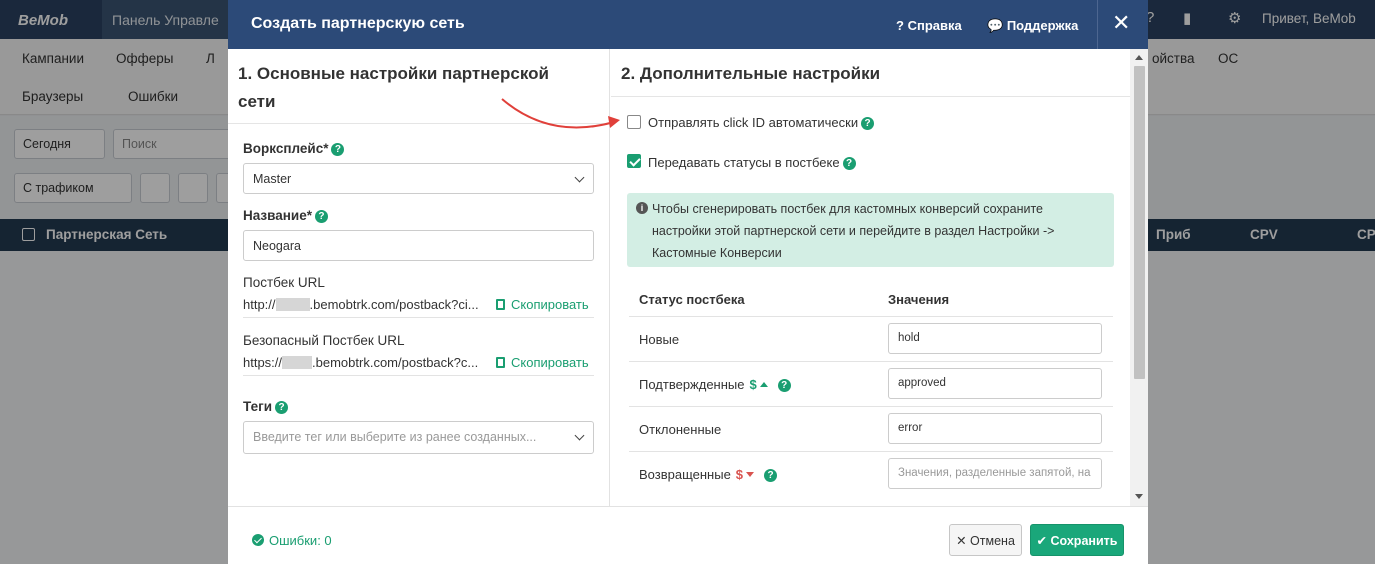 This screenshot has height=564, width=1375. Describe the element at coordinates (1077, 540) in the screenshot. I see `save-button: ✔ Сохранить` at that location.